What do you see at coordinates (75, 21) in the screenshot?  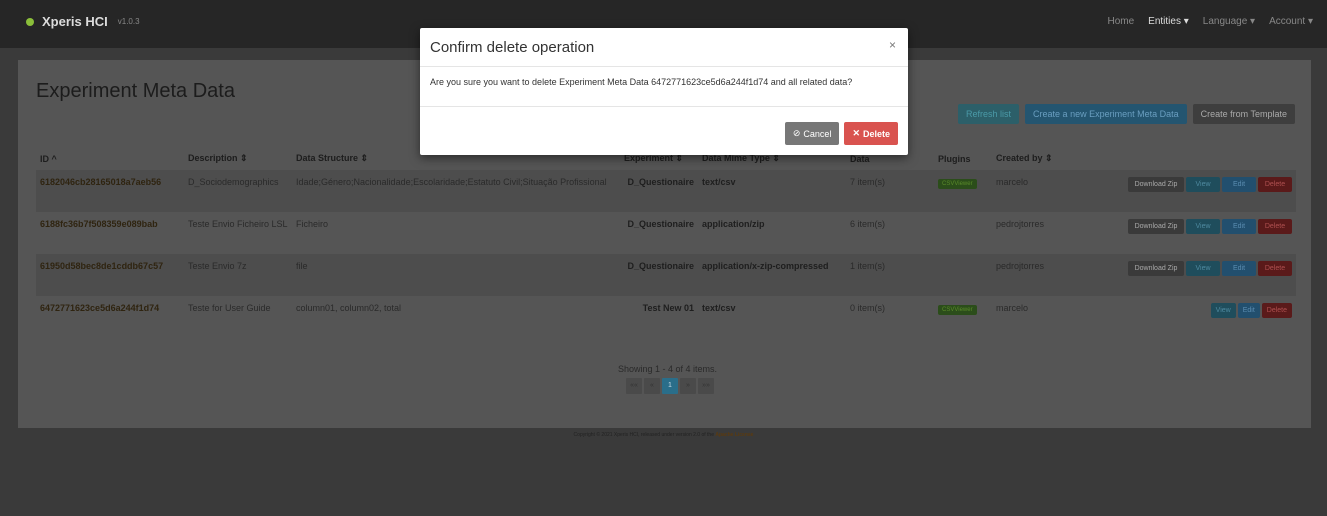 I see `brand-name: Xperis HCI` at bounding box center [75, 21].